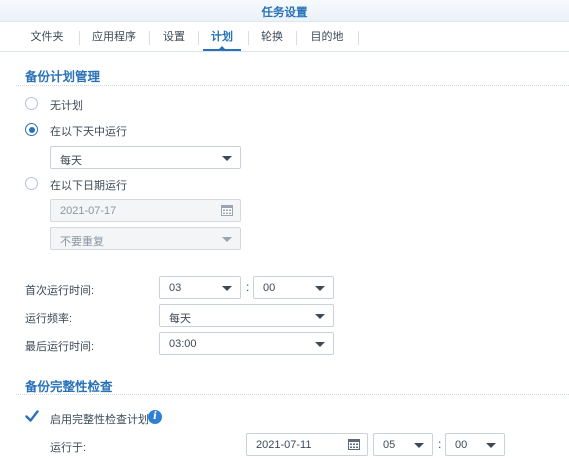  Describe the element at coordinates (200, 287) in the screenshot. I see `first-run-hour-select: 03` at that location.